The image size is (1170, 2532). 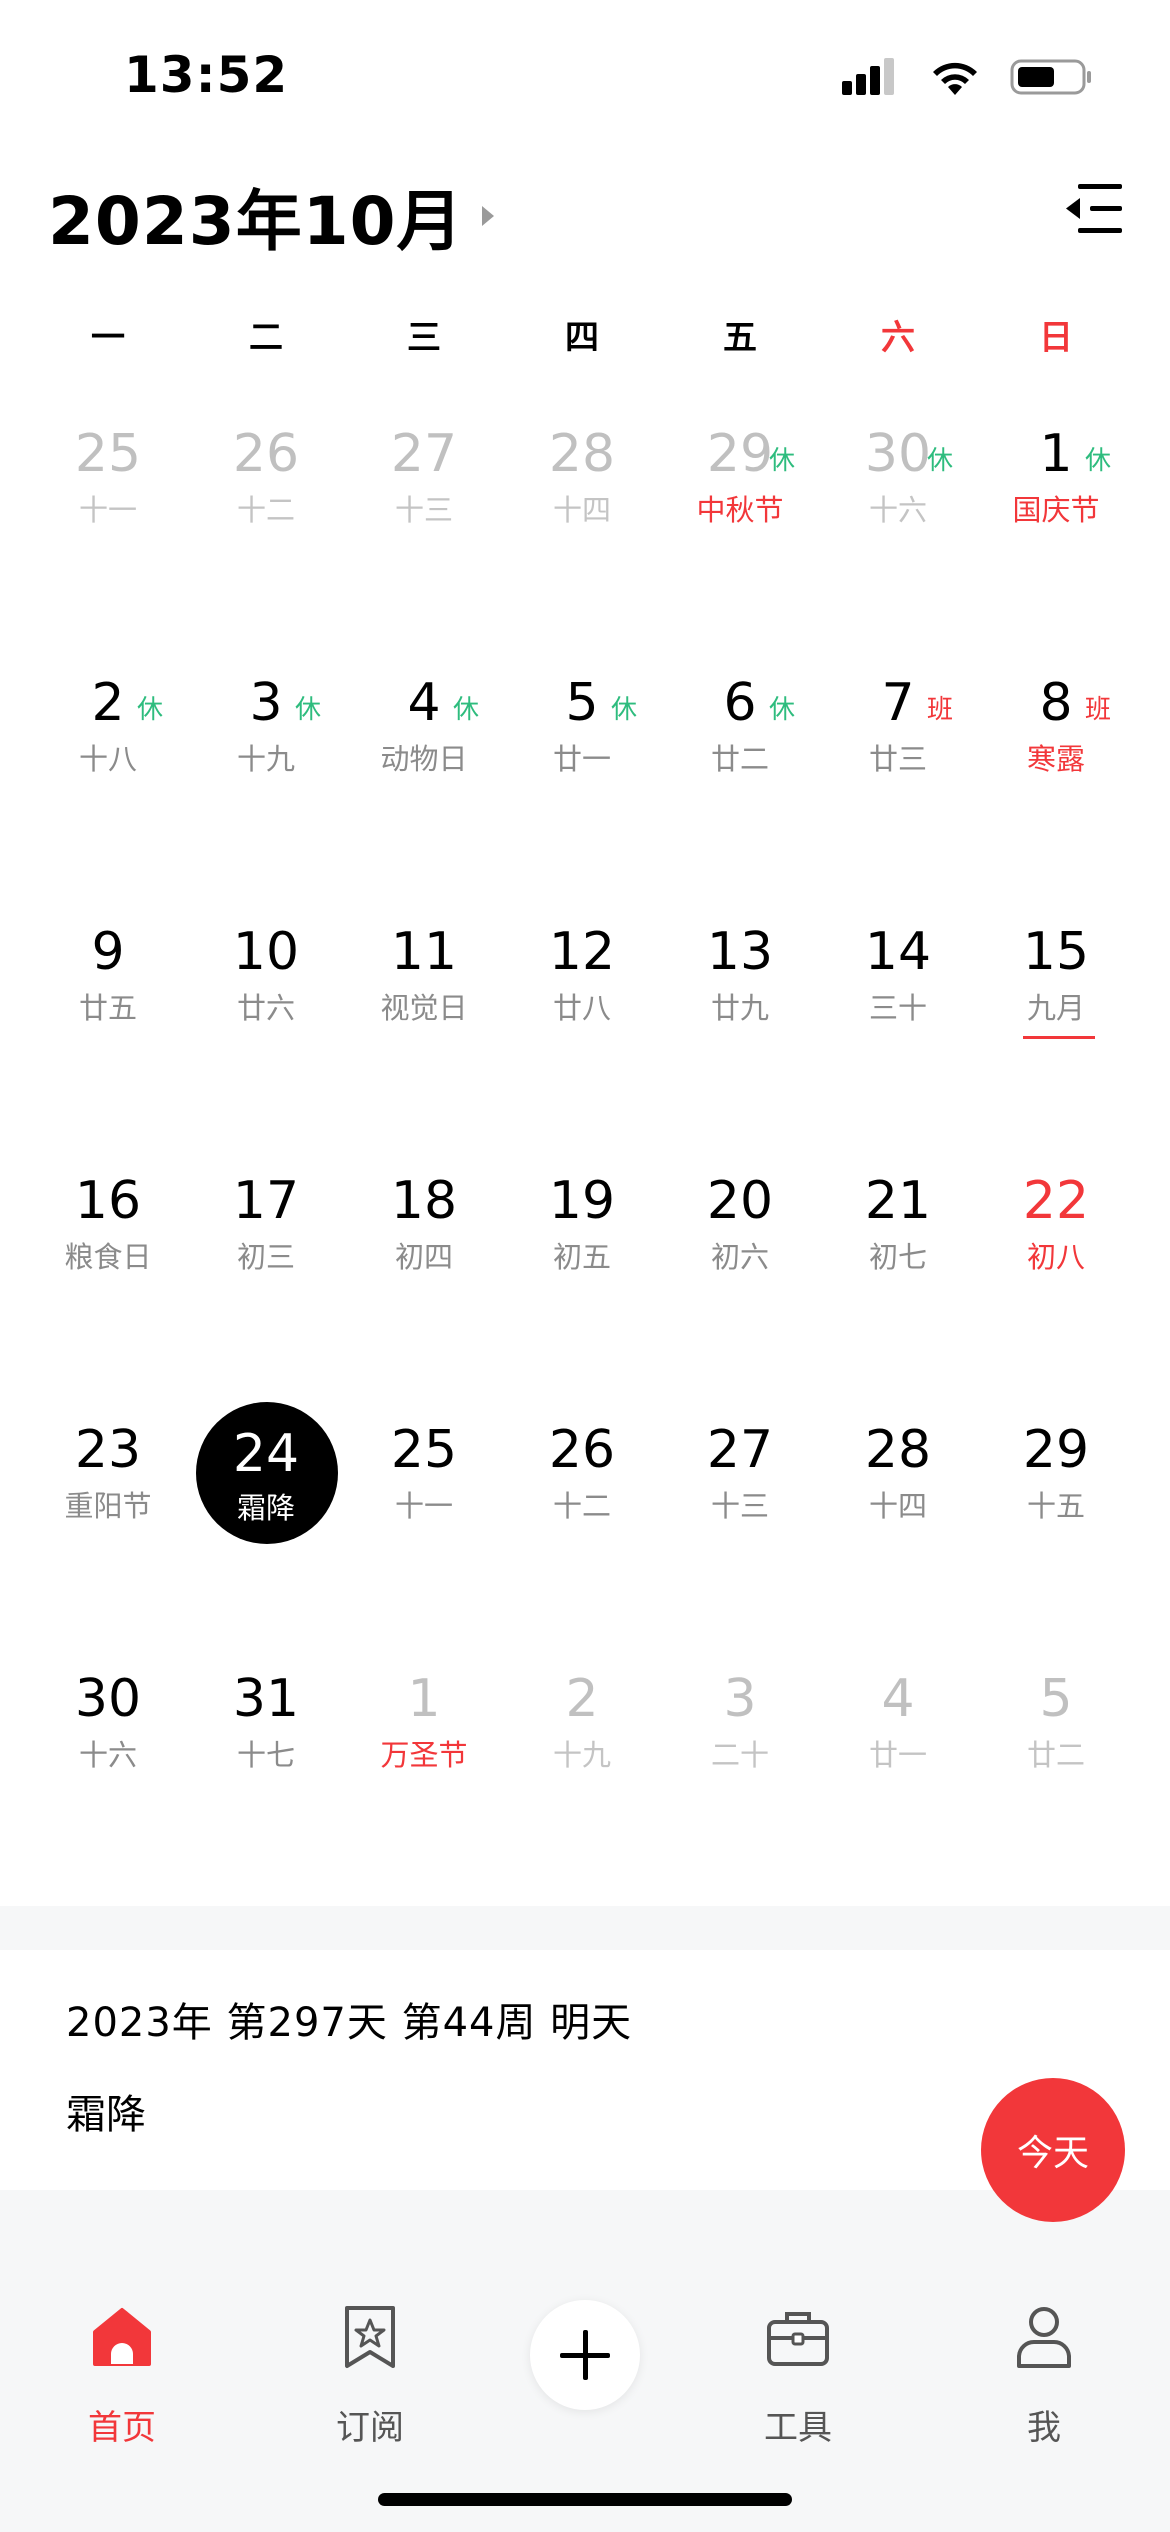 I want to click on divider, so click(x=585, y=2236).